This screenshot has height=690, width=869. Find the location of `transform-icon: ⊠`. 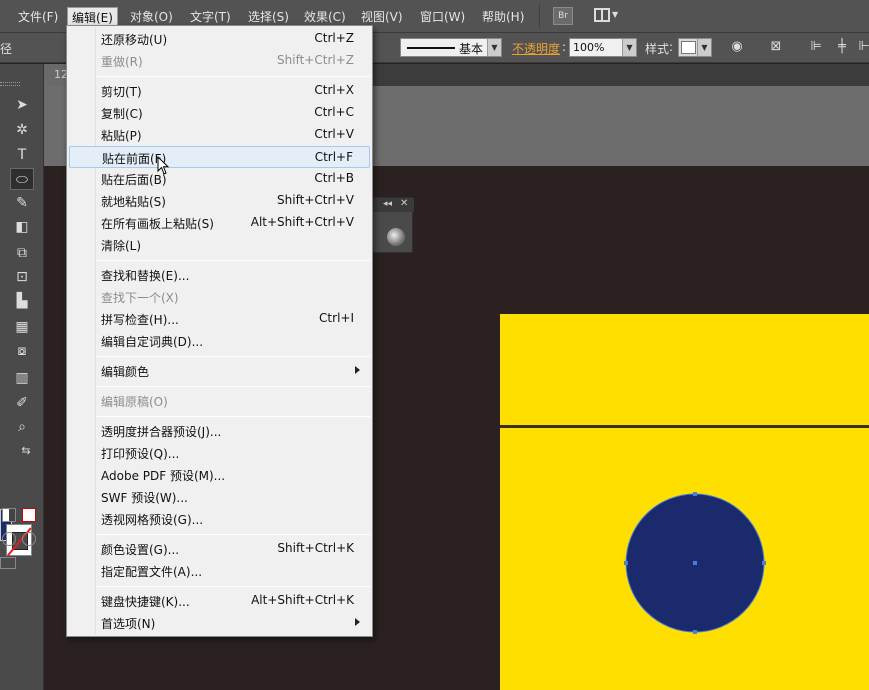

transform-icon: ⊠ is located at coordinates (776, 47).